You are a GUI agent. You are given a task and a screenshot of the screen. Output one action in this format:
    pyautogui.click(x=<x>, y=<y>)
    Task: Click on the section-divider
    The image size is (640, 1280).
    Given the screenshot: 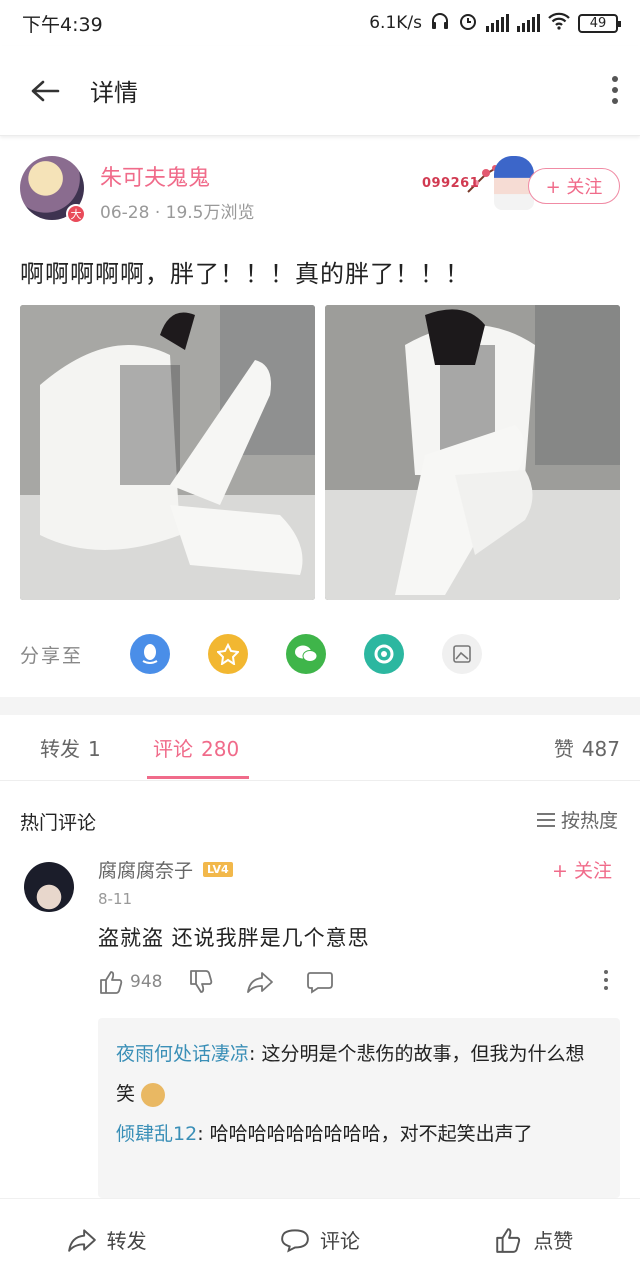 What is the action you would take?
    pyautogui.click(x=320, y=706)
    